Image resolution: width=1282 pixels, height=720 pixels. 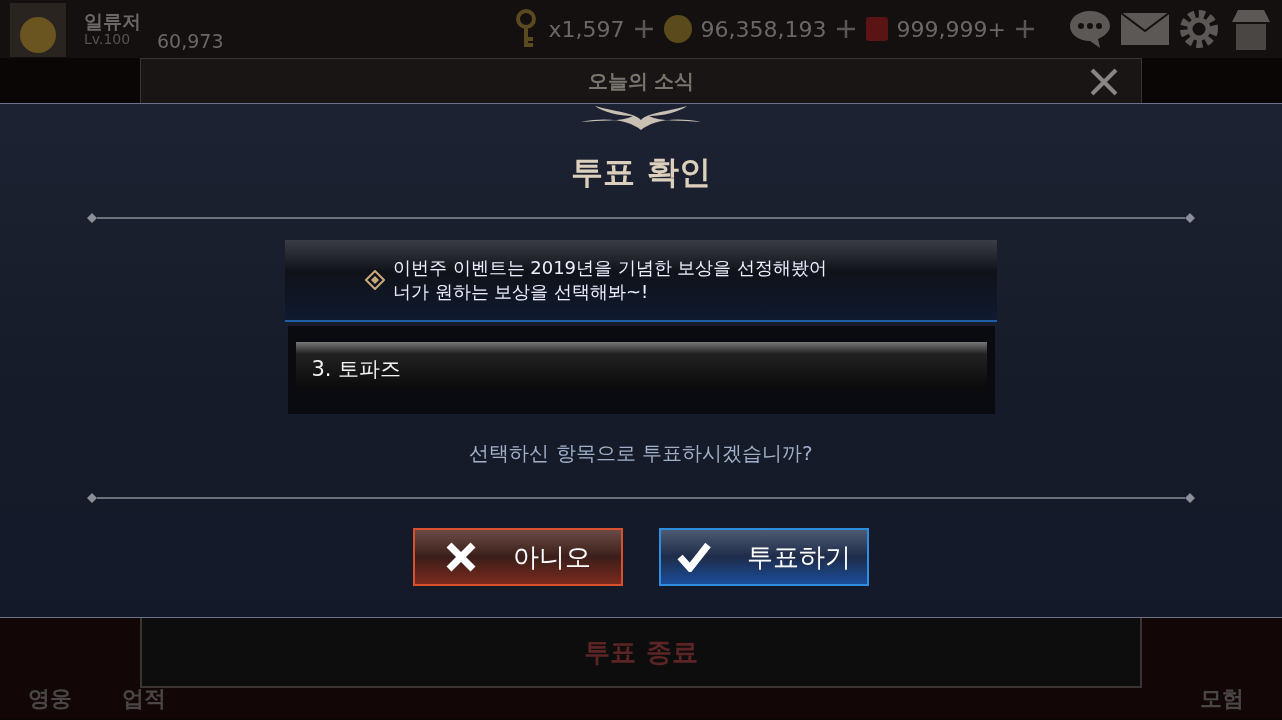 I want to click on gem-count: 999,999+, so click(x=951, y=29).